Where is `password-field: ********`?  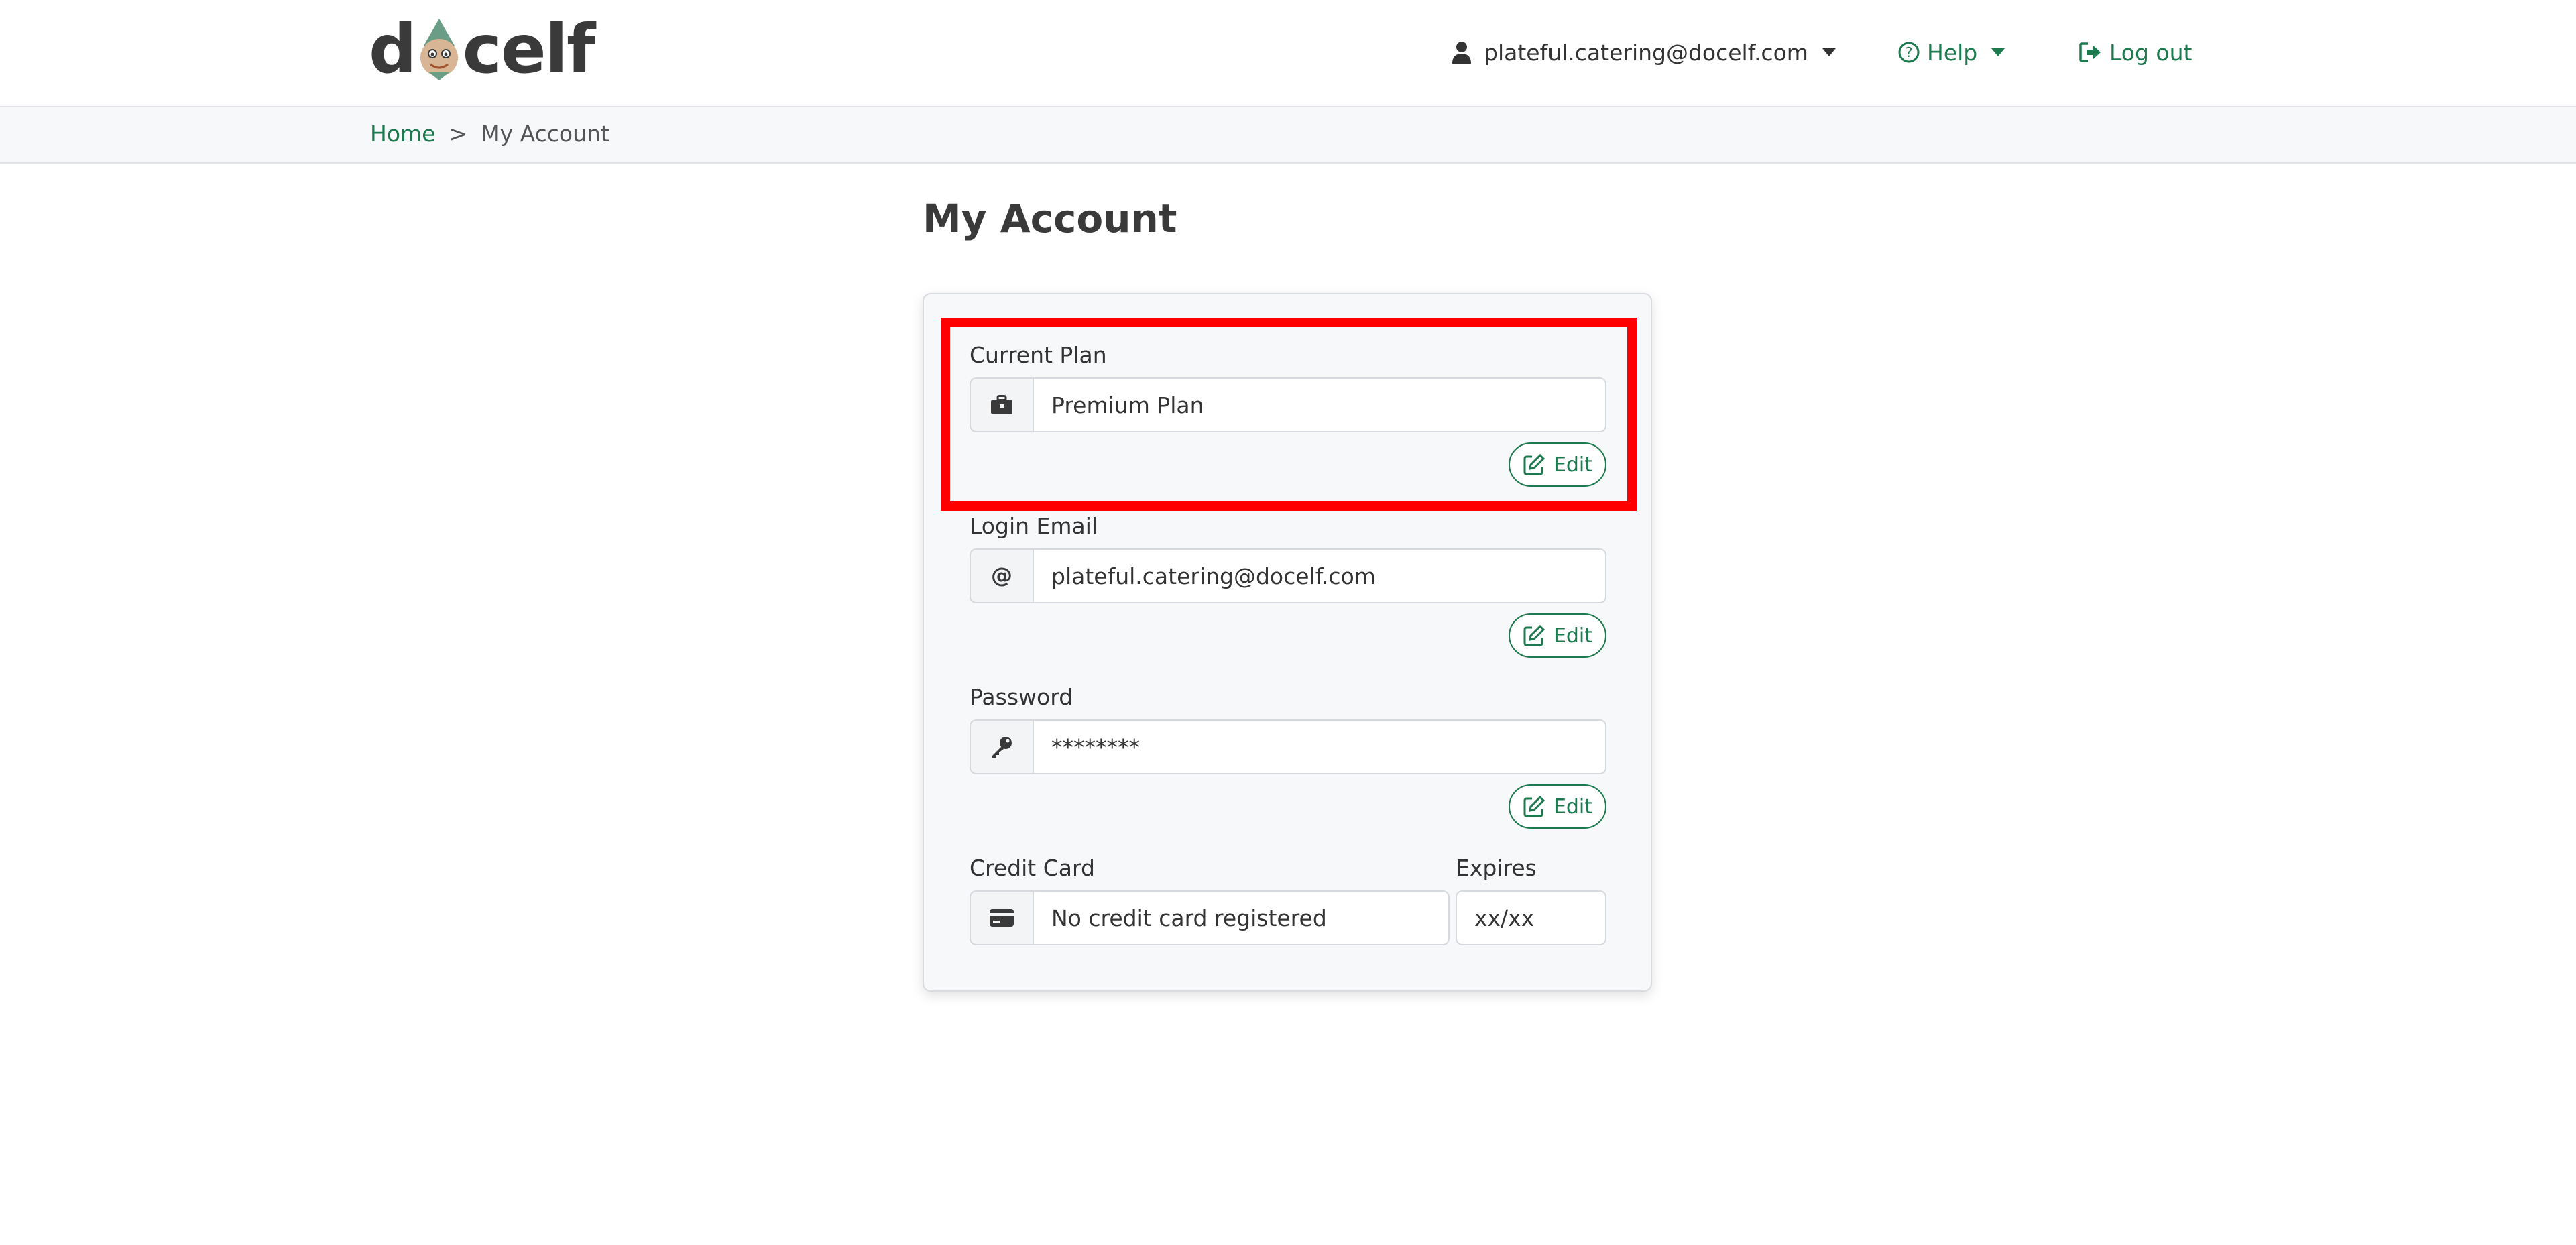 password-field: ******** is located at coordinates (1319, 746).